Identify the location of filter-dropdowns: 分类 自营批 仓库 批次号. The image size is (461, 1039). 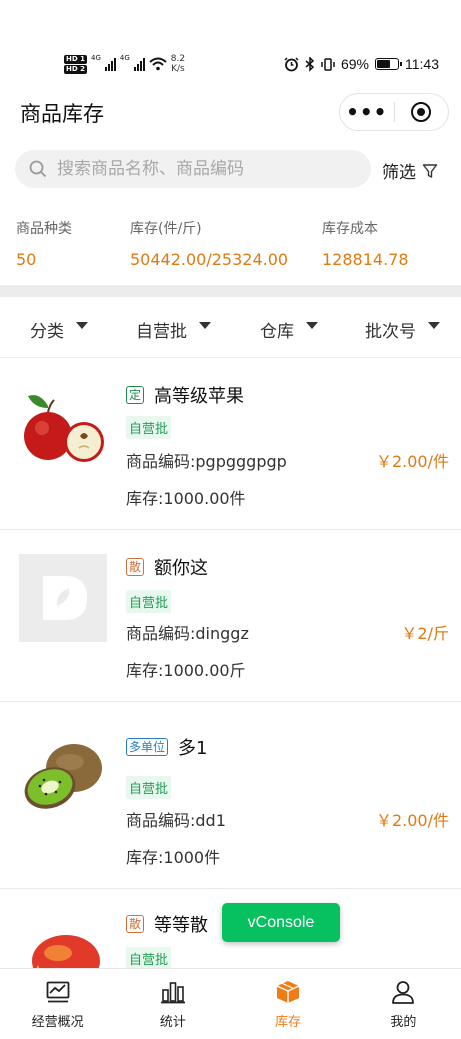
(230, 328).